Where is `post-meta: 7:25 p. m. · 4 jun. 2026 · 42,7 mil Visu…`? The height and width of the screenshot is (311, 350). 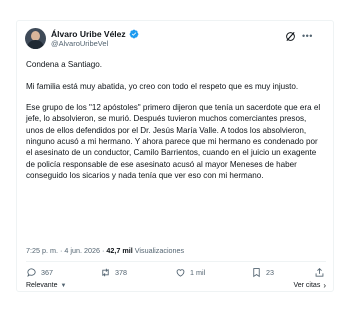 post-meta: 7:25 p. m. · 4 jun. 2026 · 42,7 mil Visu… is located at coordinates (105, 251).